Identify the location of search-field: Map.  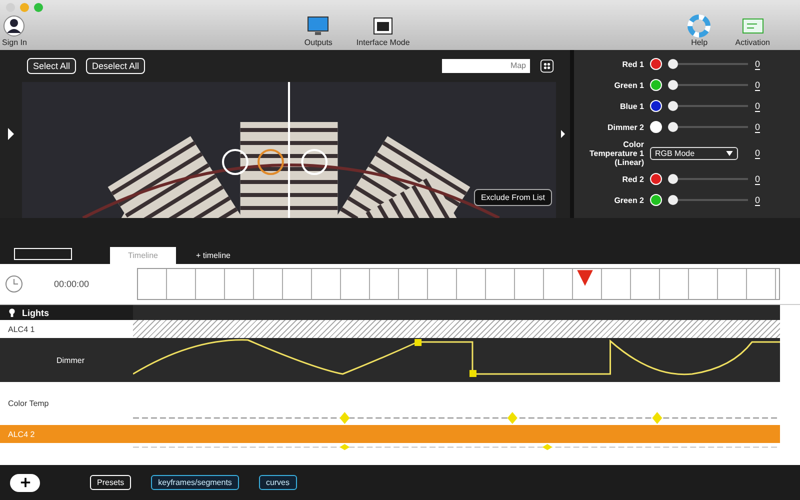
(486, 65).